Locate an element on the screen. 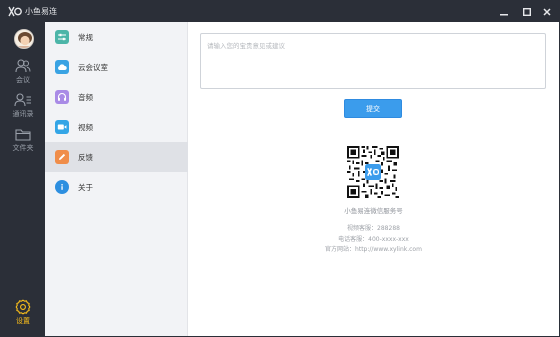 This screenshot has width=560, height=337. xylink-logo-icon is located at coordinates (15, 11).